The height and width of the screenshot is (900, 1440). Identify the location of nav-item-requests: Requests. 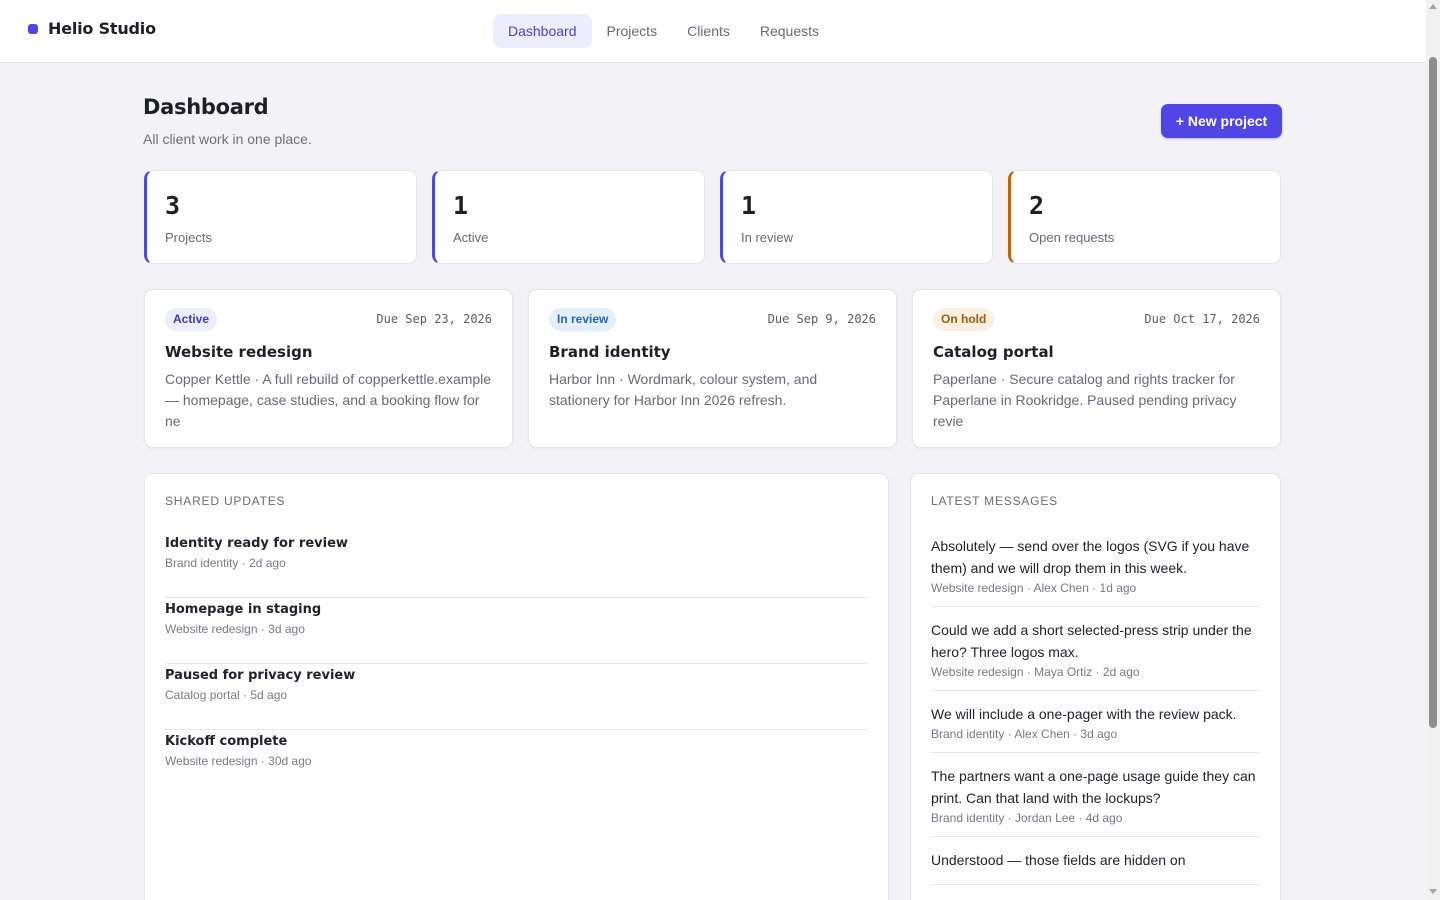
(789, 31).